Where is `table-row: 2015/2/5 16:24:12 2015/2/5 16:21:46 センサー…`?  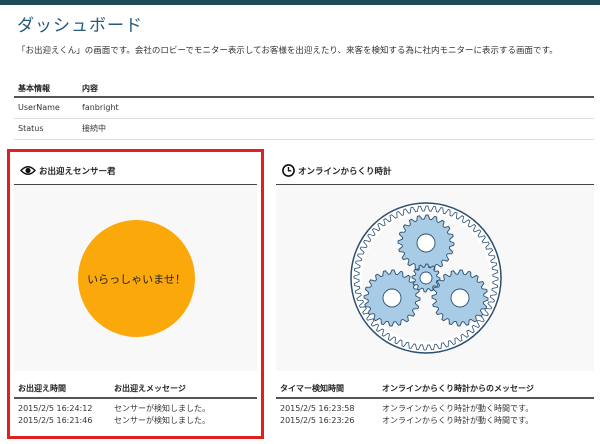 table-row: 2015/2/5 16:24:12 2015/2/5 16:21:46 センサー… is located at coordinates (135, 412).